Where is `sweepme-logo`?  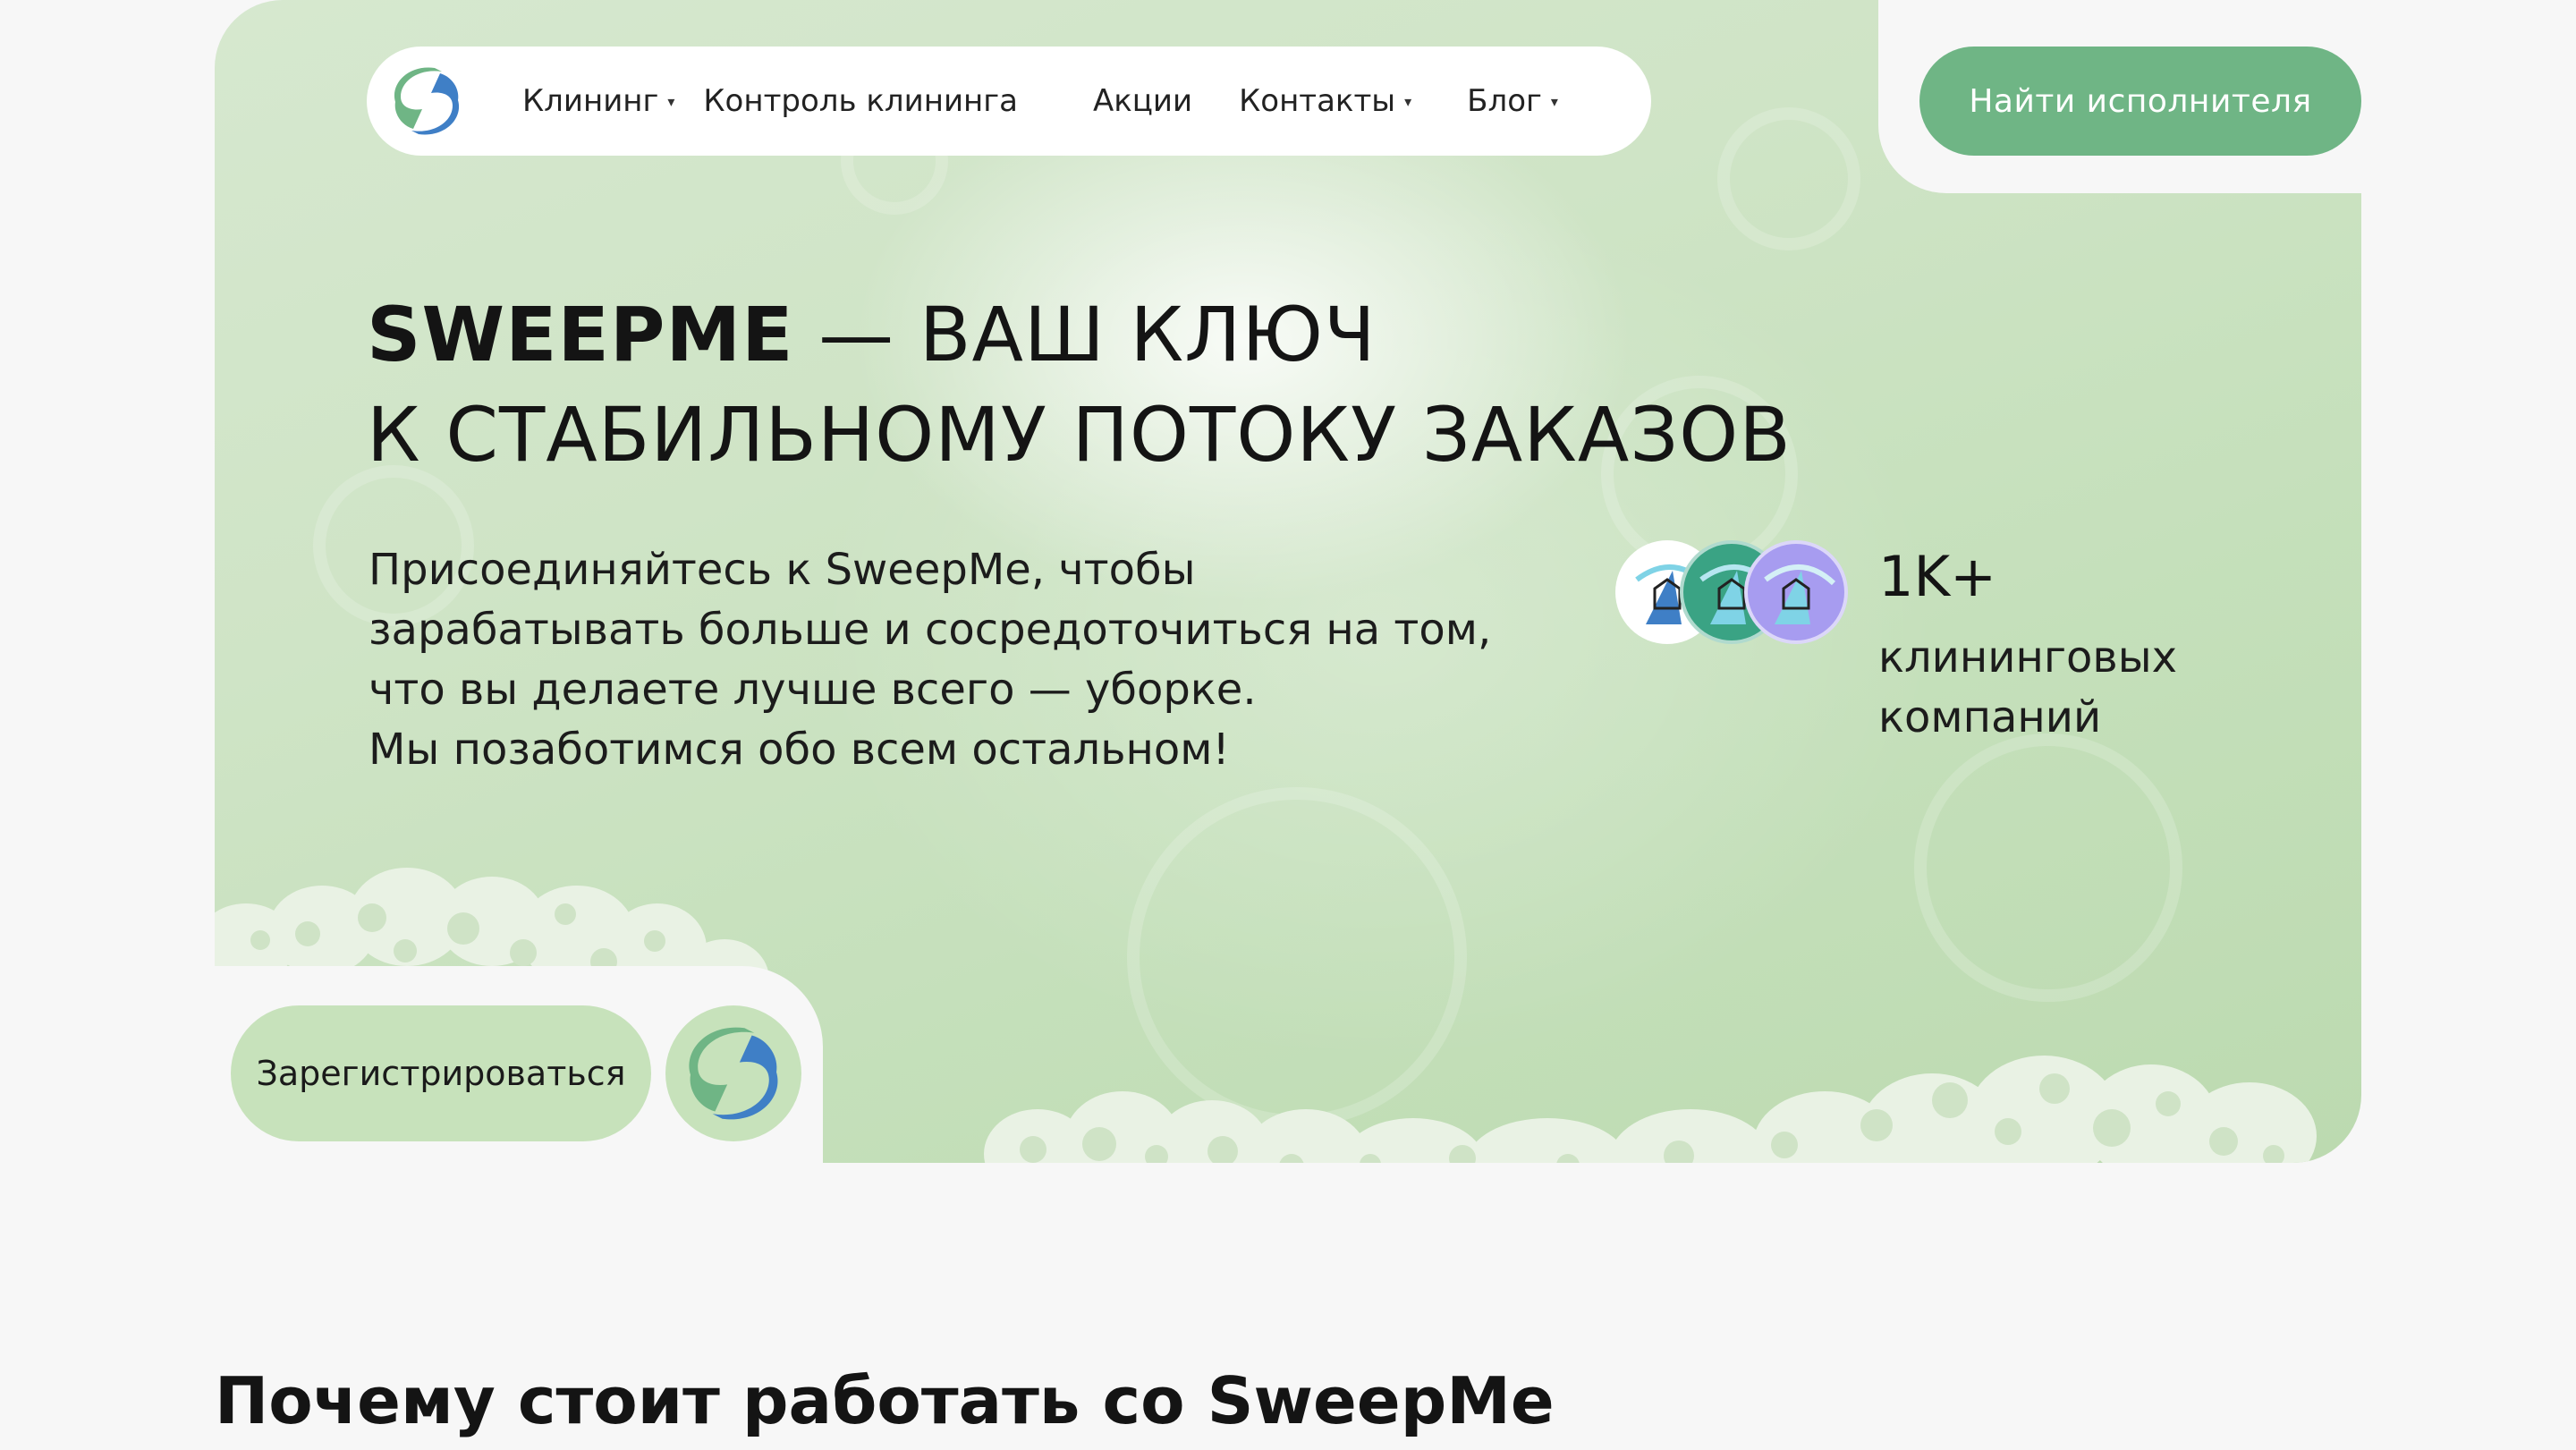 sweepme-logo is located at coordinates (427, 101).